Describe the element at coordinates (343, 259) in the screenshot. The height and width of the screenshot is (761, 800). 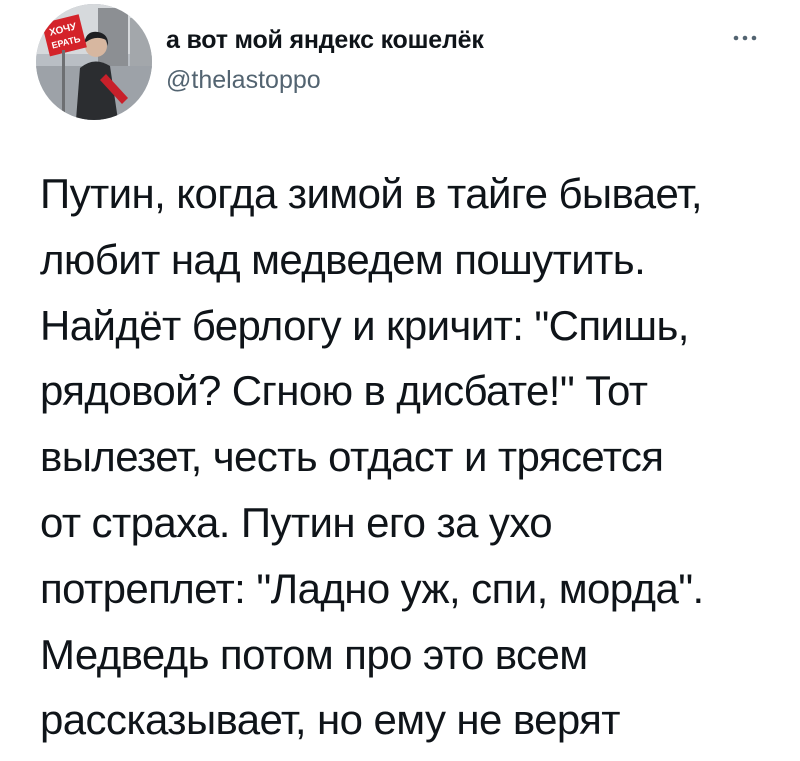
I see `tweet-text-line: любит над медведем пошутить.` at that location.